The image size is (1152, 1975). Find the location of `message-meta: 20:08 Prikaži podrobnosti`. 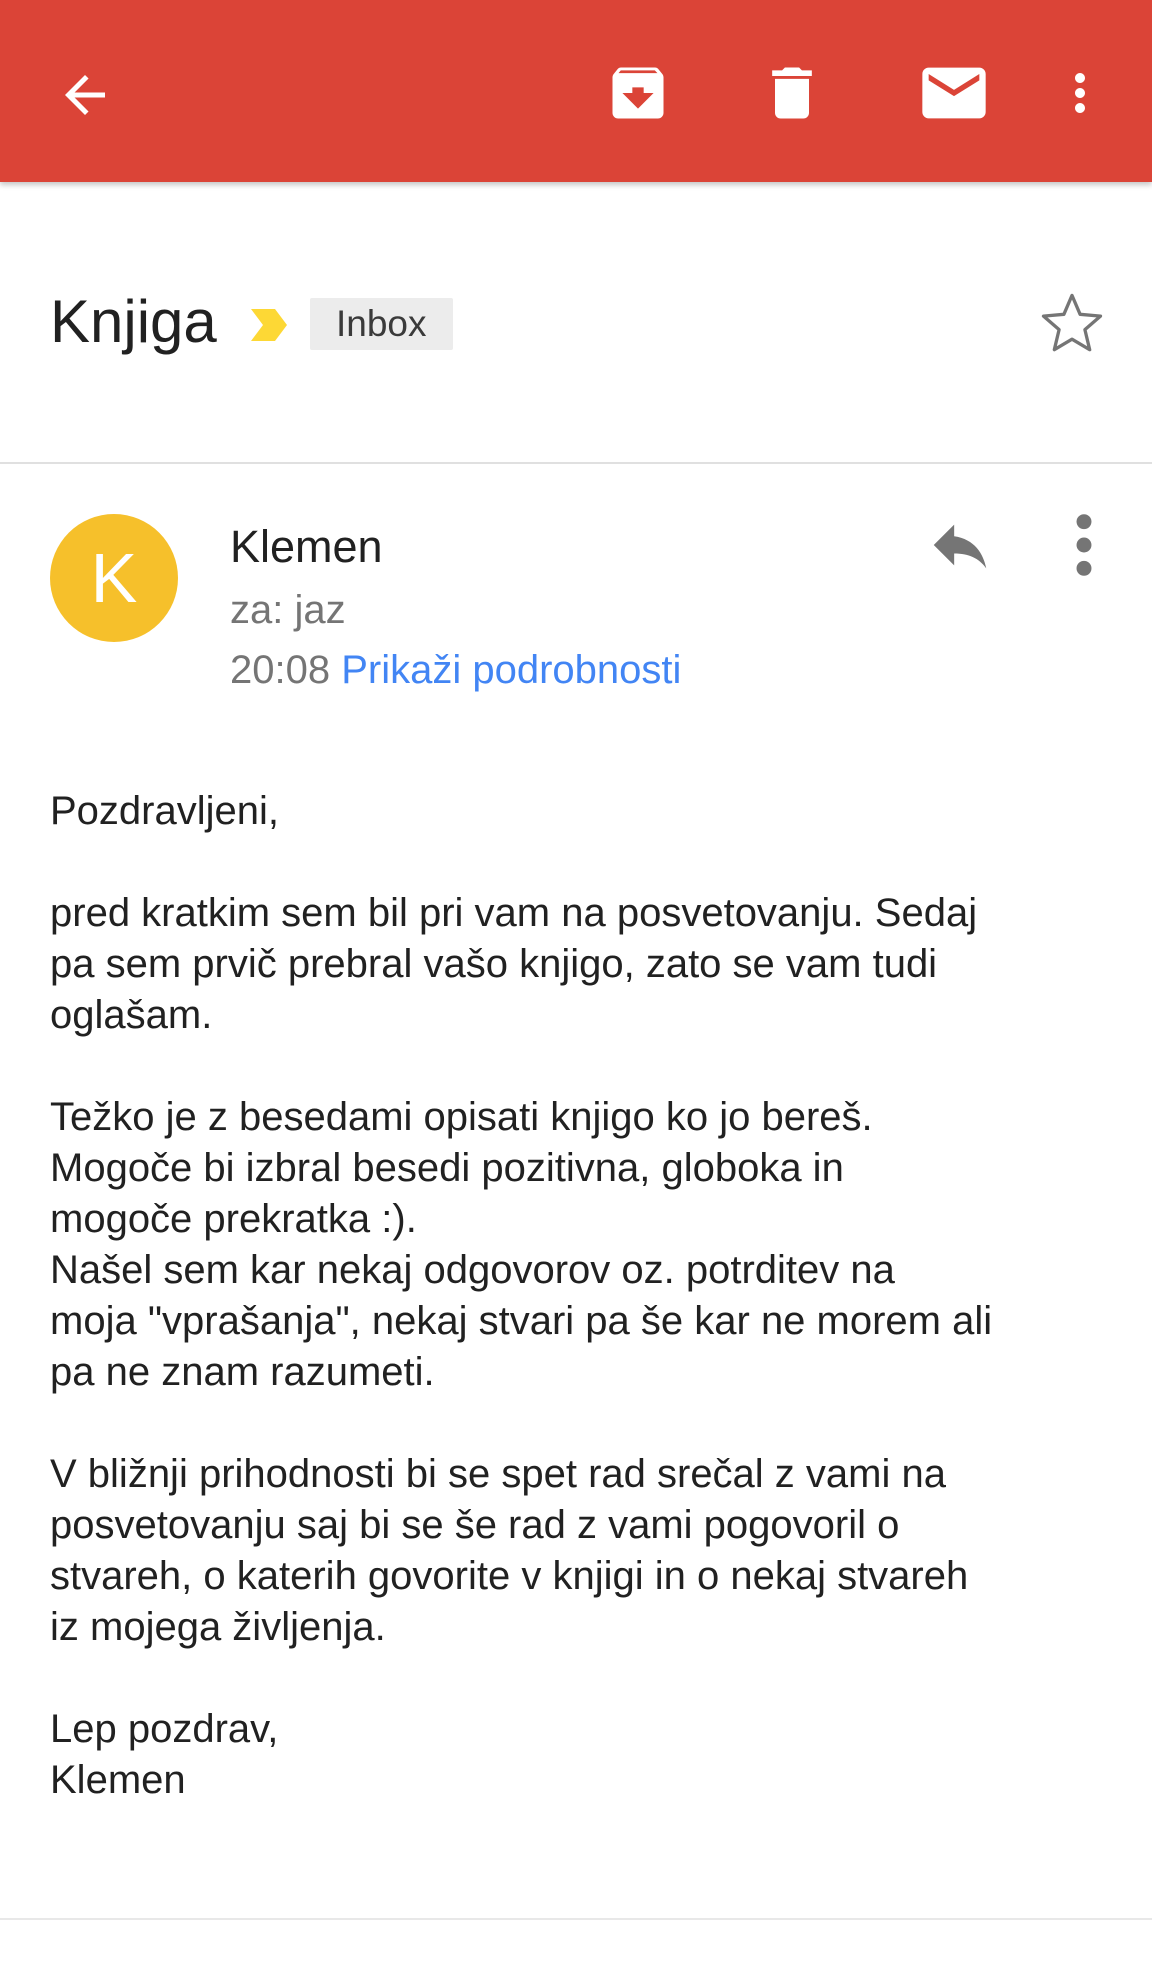

message-meta: 20:08 Prikaži podrobnosti is located at coordinates (455, 670).